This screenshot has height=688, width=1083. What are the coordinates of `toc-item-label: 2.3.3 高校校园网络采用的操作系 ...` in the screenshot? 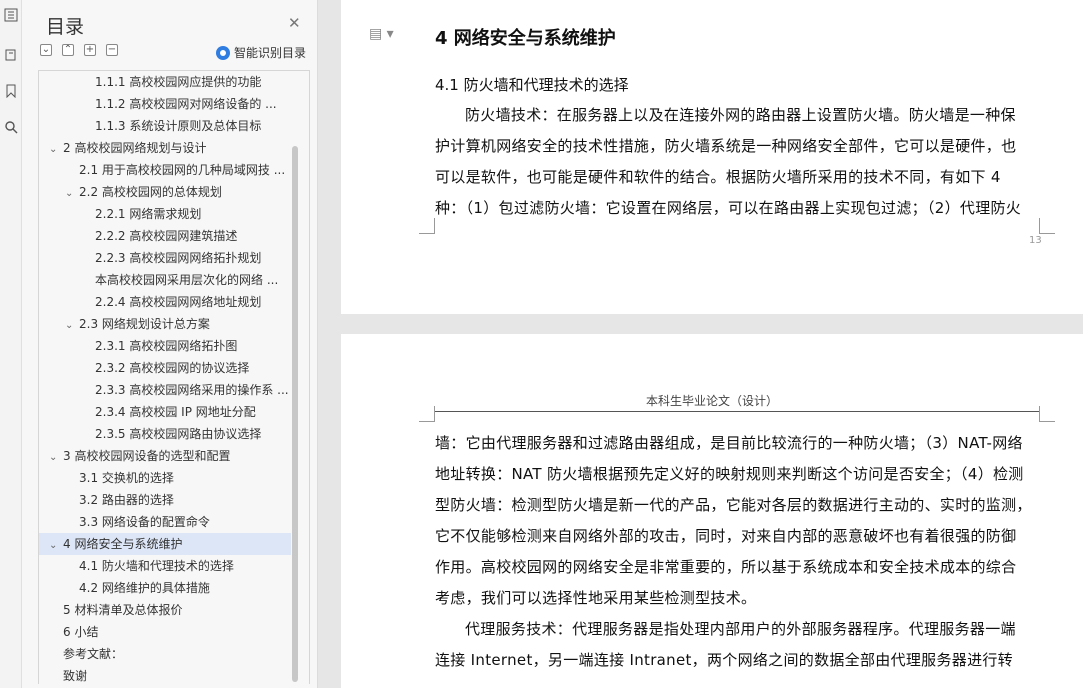 It's located at (192, 390).